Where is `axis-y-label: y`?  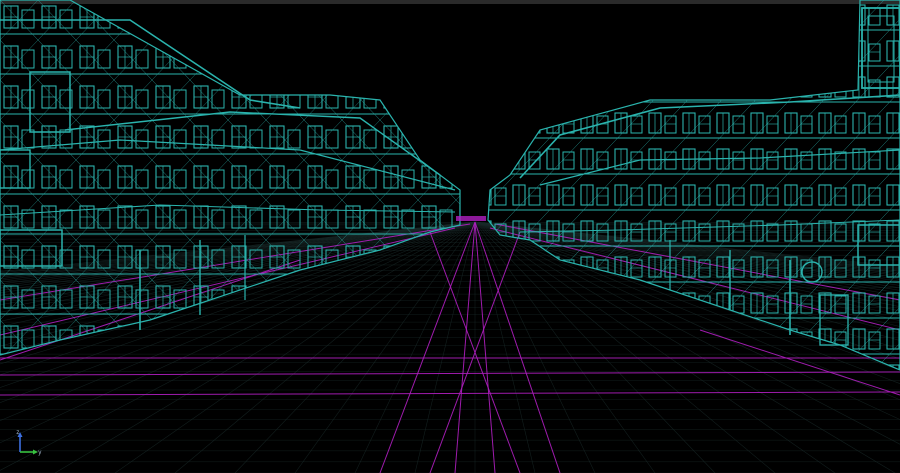 axis-y-label: y is located at coordinates (40, 452).